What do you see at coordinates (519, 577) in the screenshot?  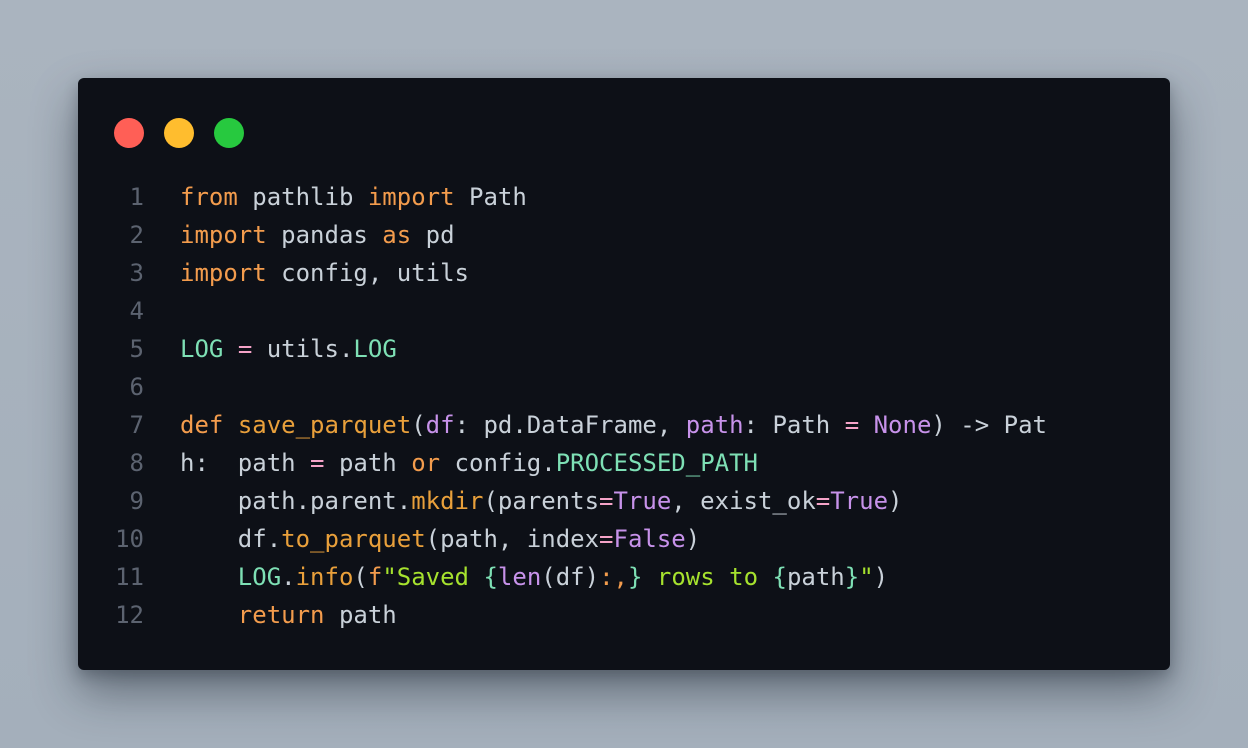 I see `code-token: len` at bounding box center [519, 577].